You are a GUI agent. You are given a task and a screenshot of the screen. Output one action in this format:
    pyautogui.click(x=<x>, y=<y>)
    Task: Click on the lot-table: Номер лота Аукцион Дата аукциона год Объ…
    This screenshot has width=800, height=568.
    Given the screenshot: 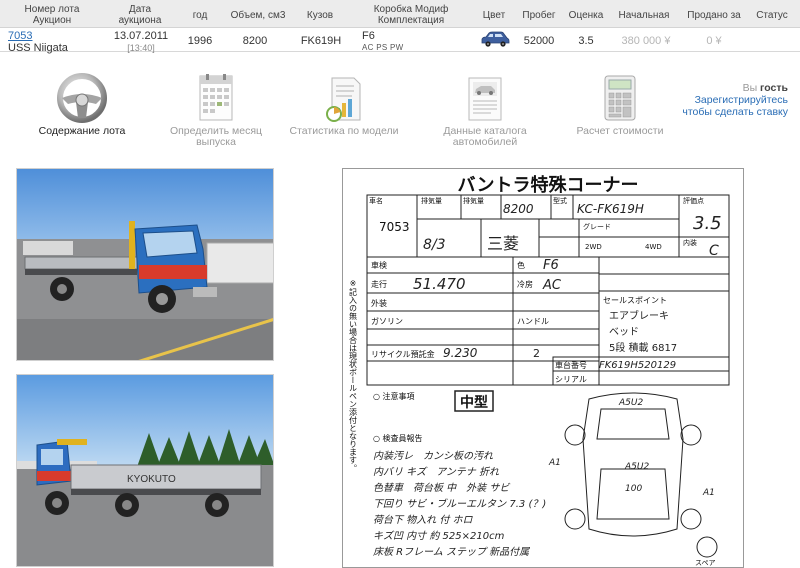 What is the action you would take?
    pyautogui.click(x=400, y=27)
    